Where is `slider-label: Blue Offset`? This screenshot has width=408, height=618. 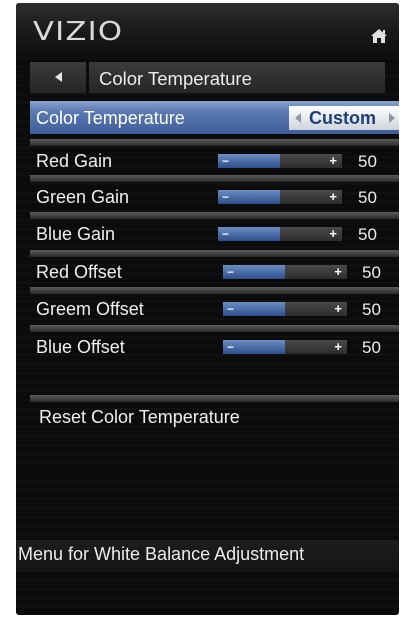 slider-label: Blue Offset is located at coordinates (80, 347).